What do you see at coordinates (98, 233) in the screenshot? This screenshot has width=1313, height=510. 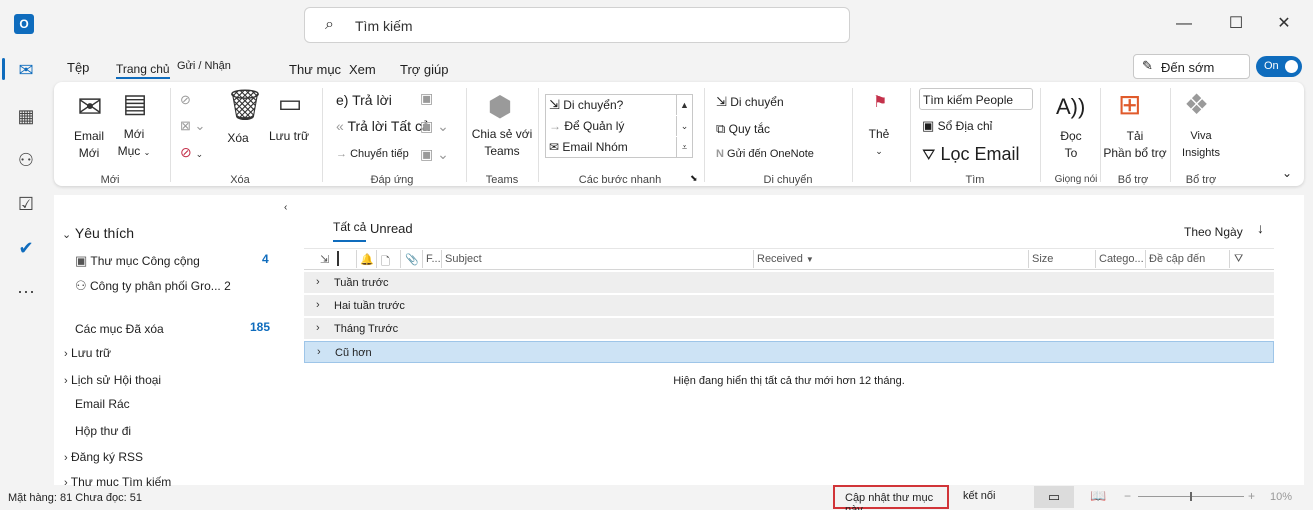 I see `favorites-header: ⌄ Yêu thích` at bounding box center [98, 233].